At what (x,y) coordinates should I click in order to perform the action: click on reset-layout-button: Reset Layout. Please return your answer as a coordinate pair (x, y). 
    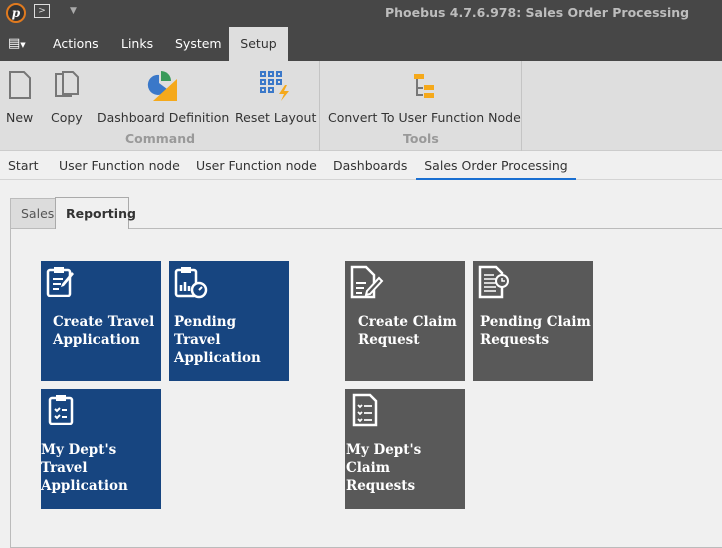
    Looking at the image, I should click on (275, 95).